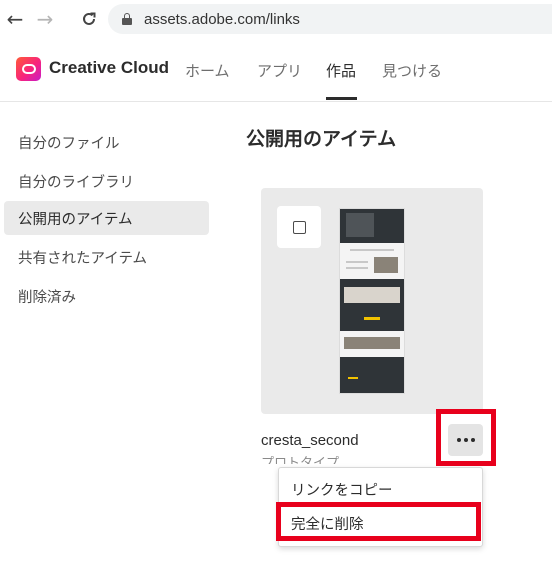 The width and height of the screenshot is (552, 582). I want to click on forward-arrow-icon: →, so click(45, 19).